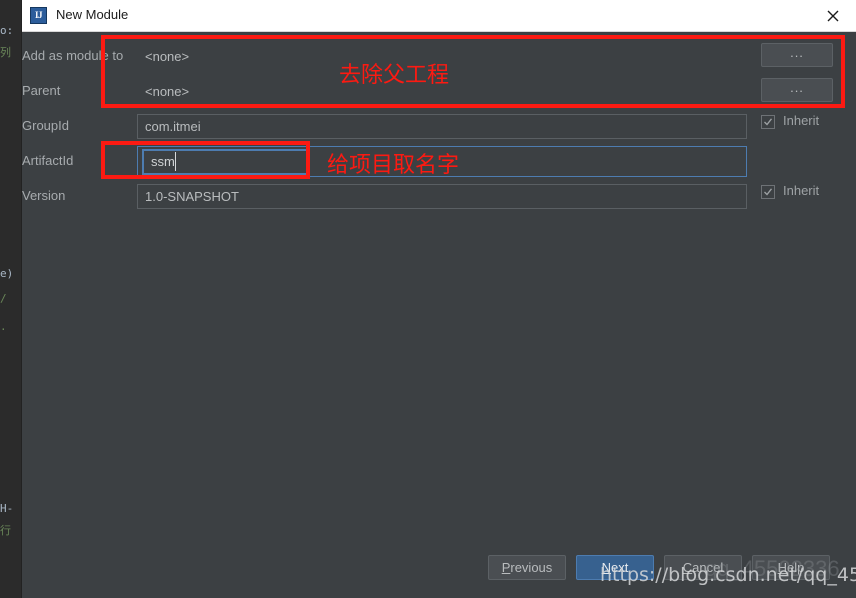 This screenshot has width=856, height=598. What do you see at coordinates (5, 52) in the screenshot?
I see `backdrop-fragment: 列` at bounding box center [5, 52].